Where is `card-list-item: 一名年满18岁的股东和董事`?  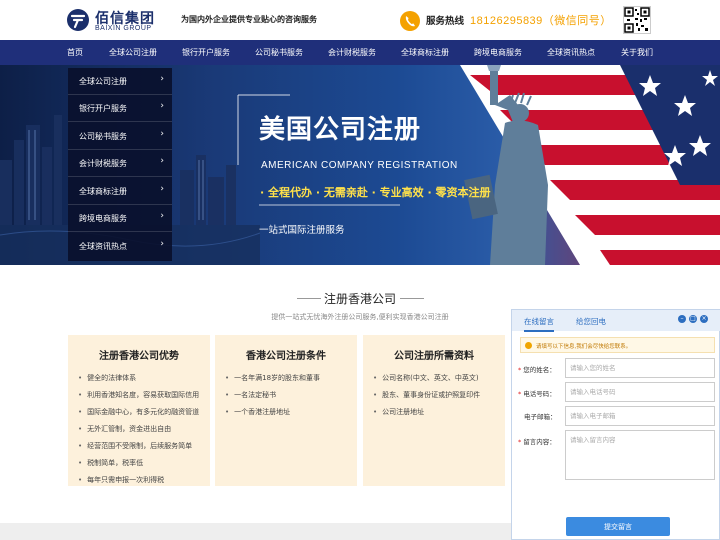
card-list-item: 一名年满18岁的股东和董事 is located at coordinates (272, 378).